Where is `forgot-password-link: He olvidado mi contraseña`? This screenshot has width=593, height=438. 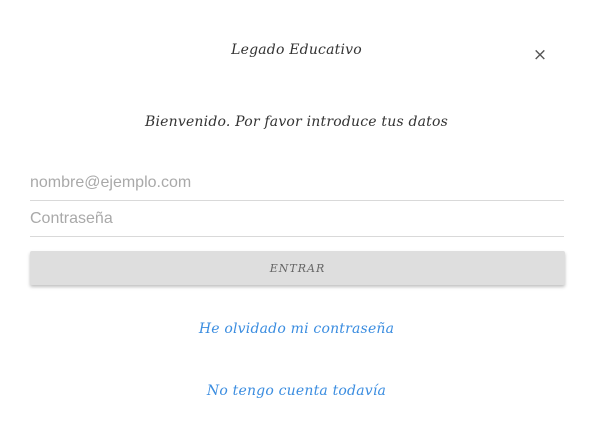 forgot-password-link: He olvidado mi contraseña is located at coordinates (296, 329).